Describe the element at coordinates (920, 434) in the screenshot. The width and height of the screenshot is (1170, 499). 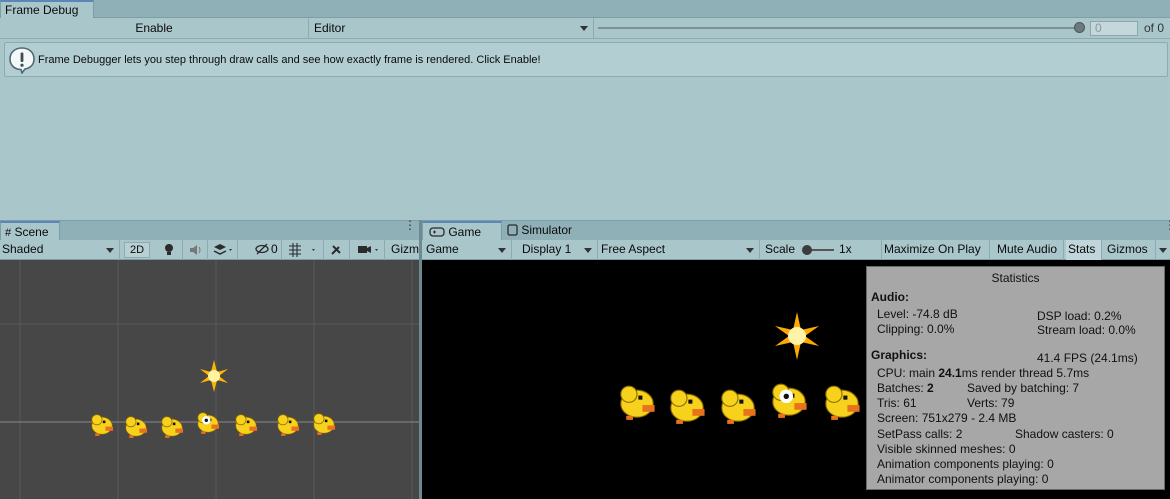
I see `setpass-calls: SetPass calls: 2` at that location.